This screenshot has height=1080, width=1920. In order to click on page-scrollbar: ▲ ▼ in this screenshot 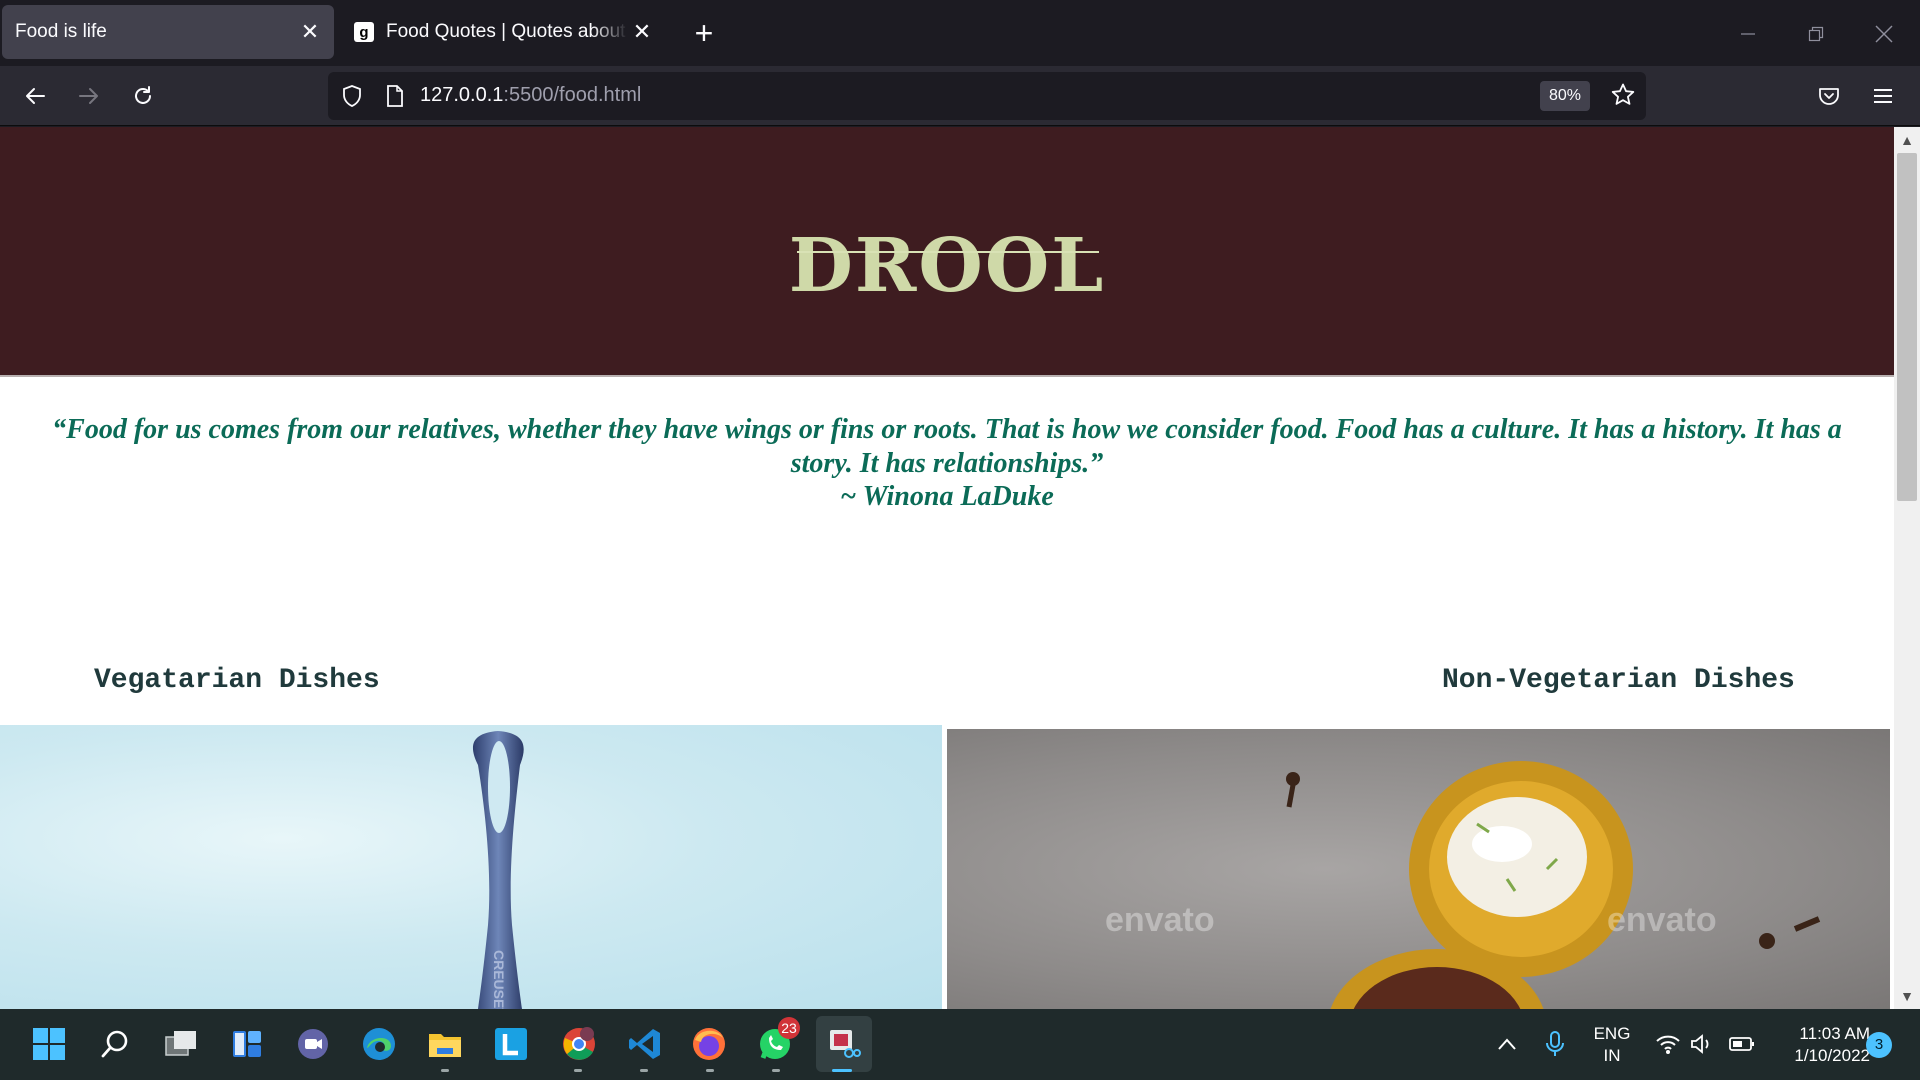, I will do `click(1907, 568)`.